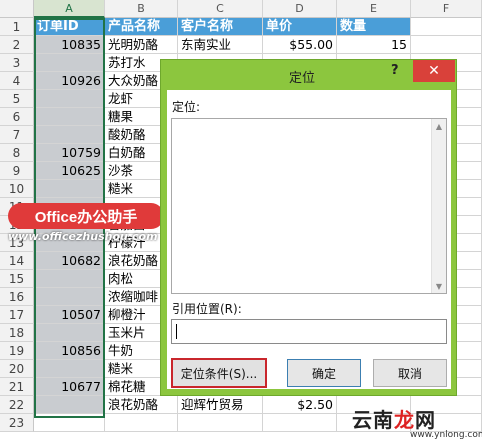 This screenshot has width=482, height=448. Describe the element at coordinates (69, 423) in the screenshot. I see `cell-a23` at that location.